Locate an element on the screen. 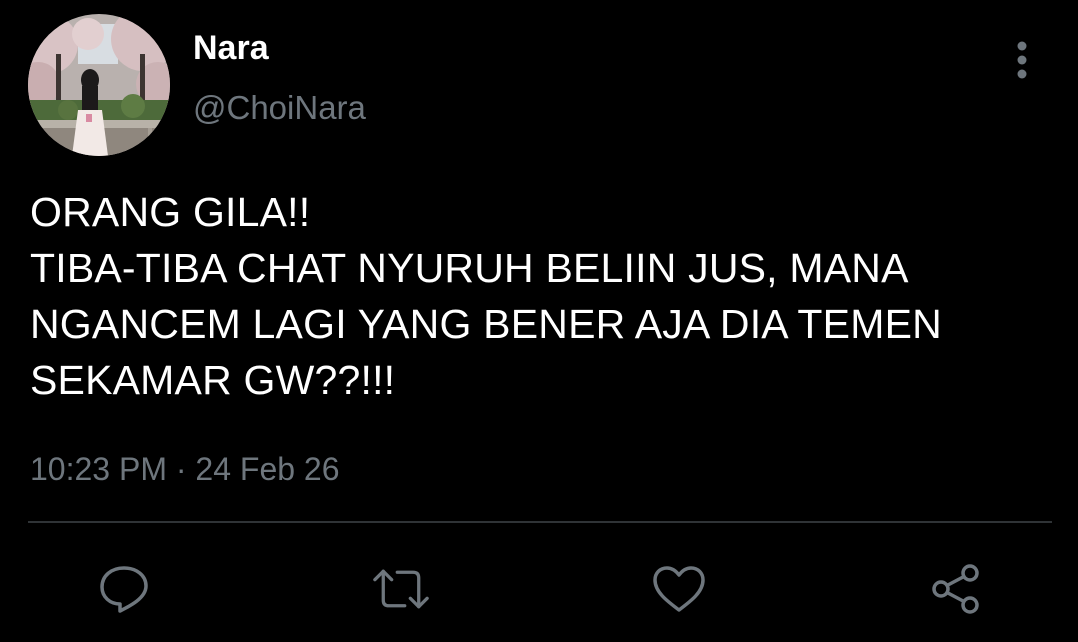 The image size is (1078, 642). more-options-button is located at coordinates (1022, 60).